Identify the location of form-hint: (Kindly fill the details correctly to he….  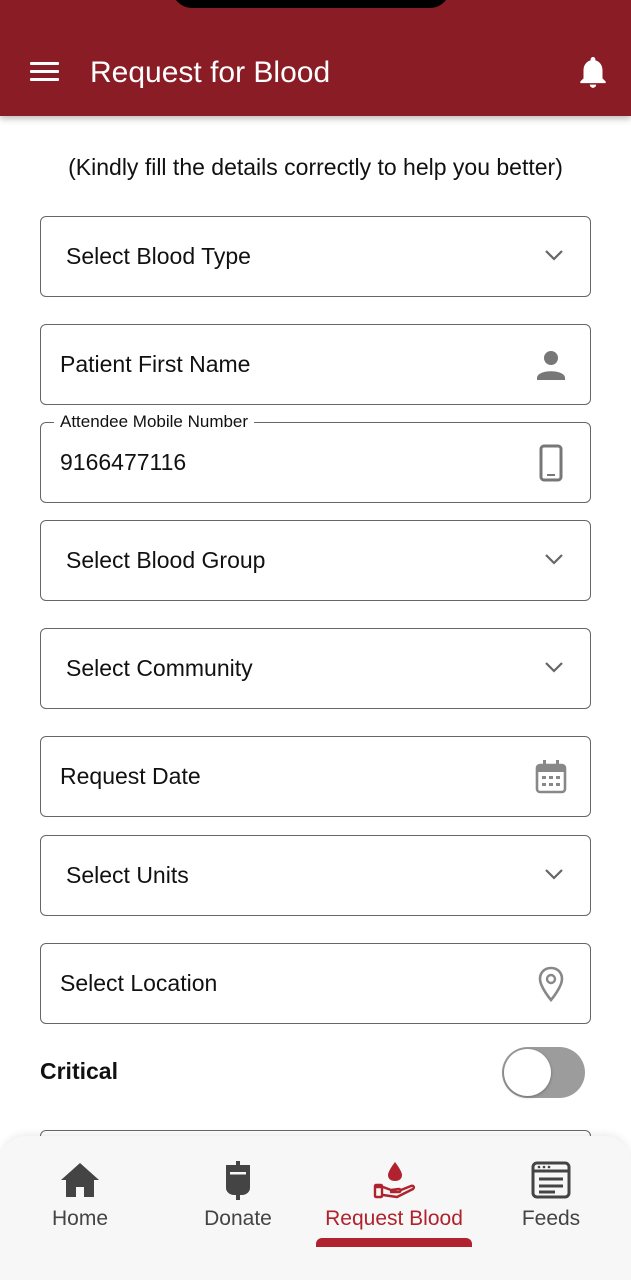
(315, 167).